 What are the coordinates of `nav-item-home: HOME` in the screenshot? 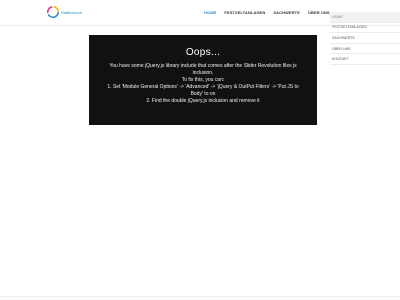 It's located at (210, 12).